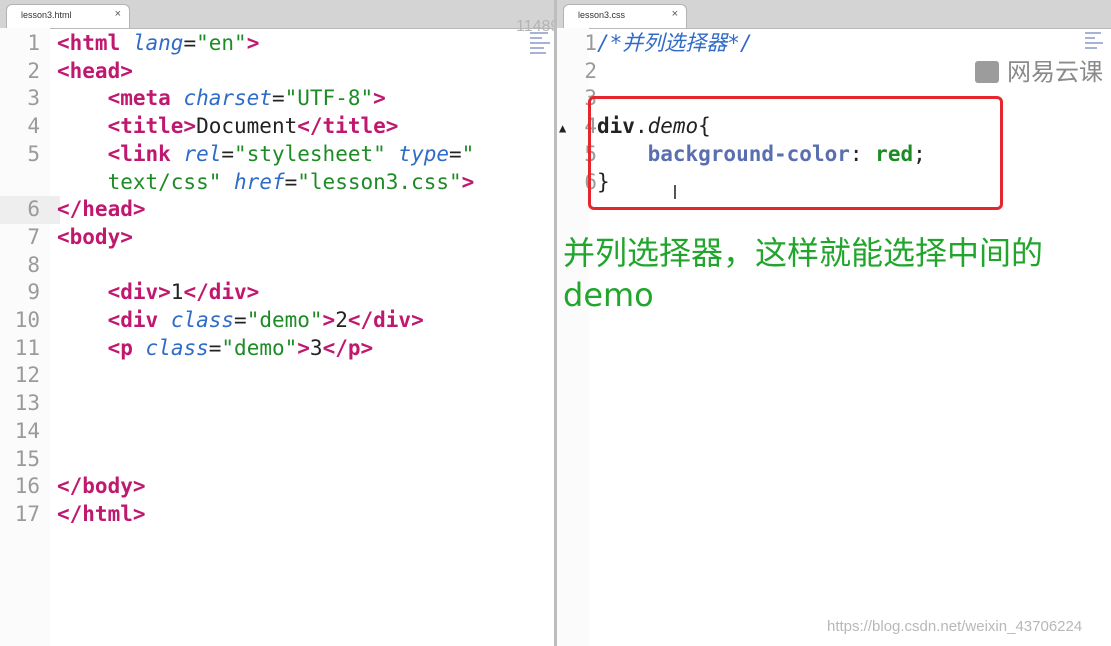 The image size is (1111, 646). I want to click on token: <head>, so click(95, 70).